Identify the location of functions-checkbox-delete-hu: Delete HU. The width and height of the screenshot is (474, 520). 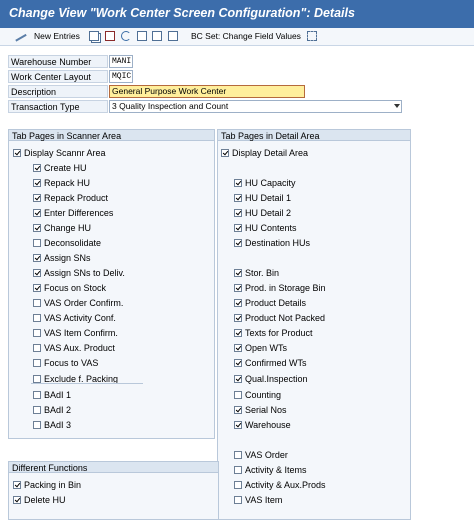
(39, 500).